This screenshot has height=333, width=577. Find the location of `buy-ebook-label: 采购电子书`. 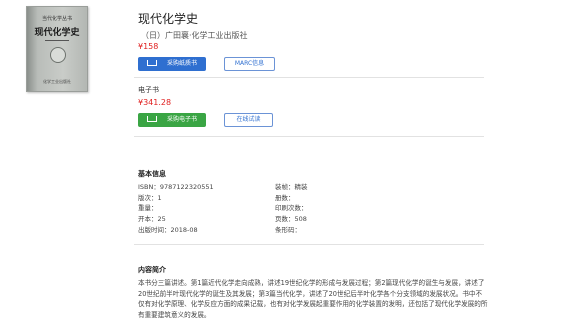

buy-ebook-label: 采购电子书 is located at coordinates (181, 119).